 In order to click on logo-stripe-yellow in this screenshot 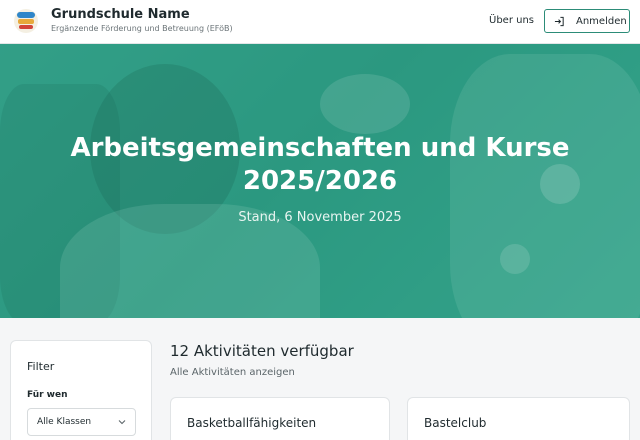, I will do `click(26, 21)`.